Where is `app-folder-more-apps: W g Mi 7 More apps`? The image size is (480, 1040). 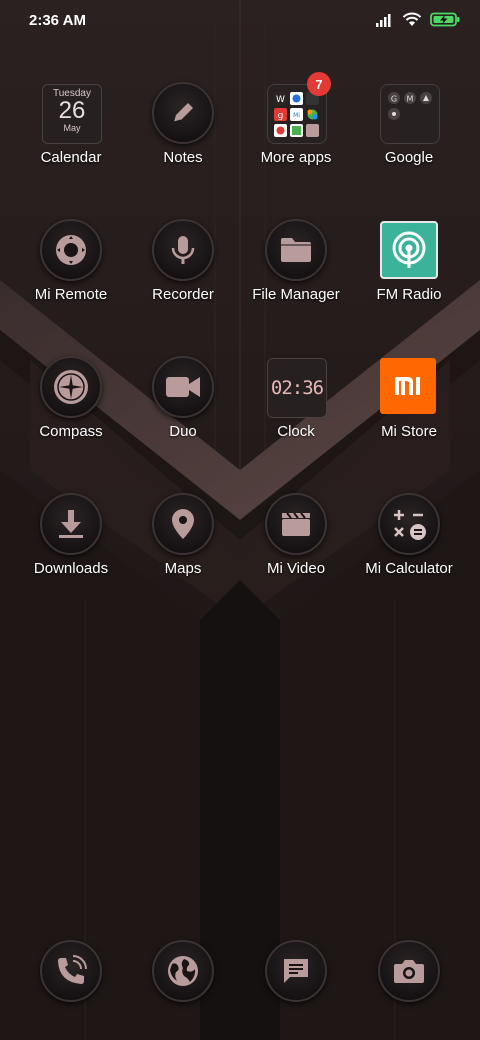
app-folder-more-apps: W g Mi 7 More apps is located at coordinates (296, 119).